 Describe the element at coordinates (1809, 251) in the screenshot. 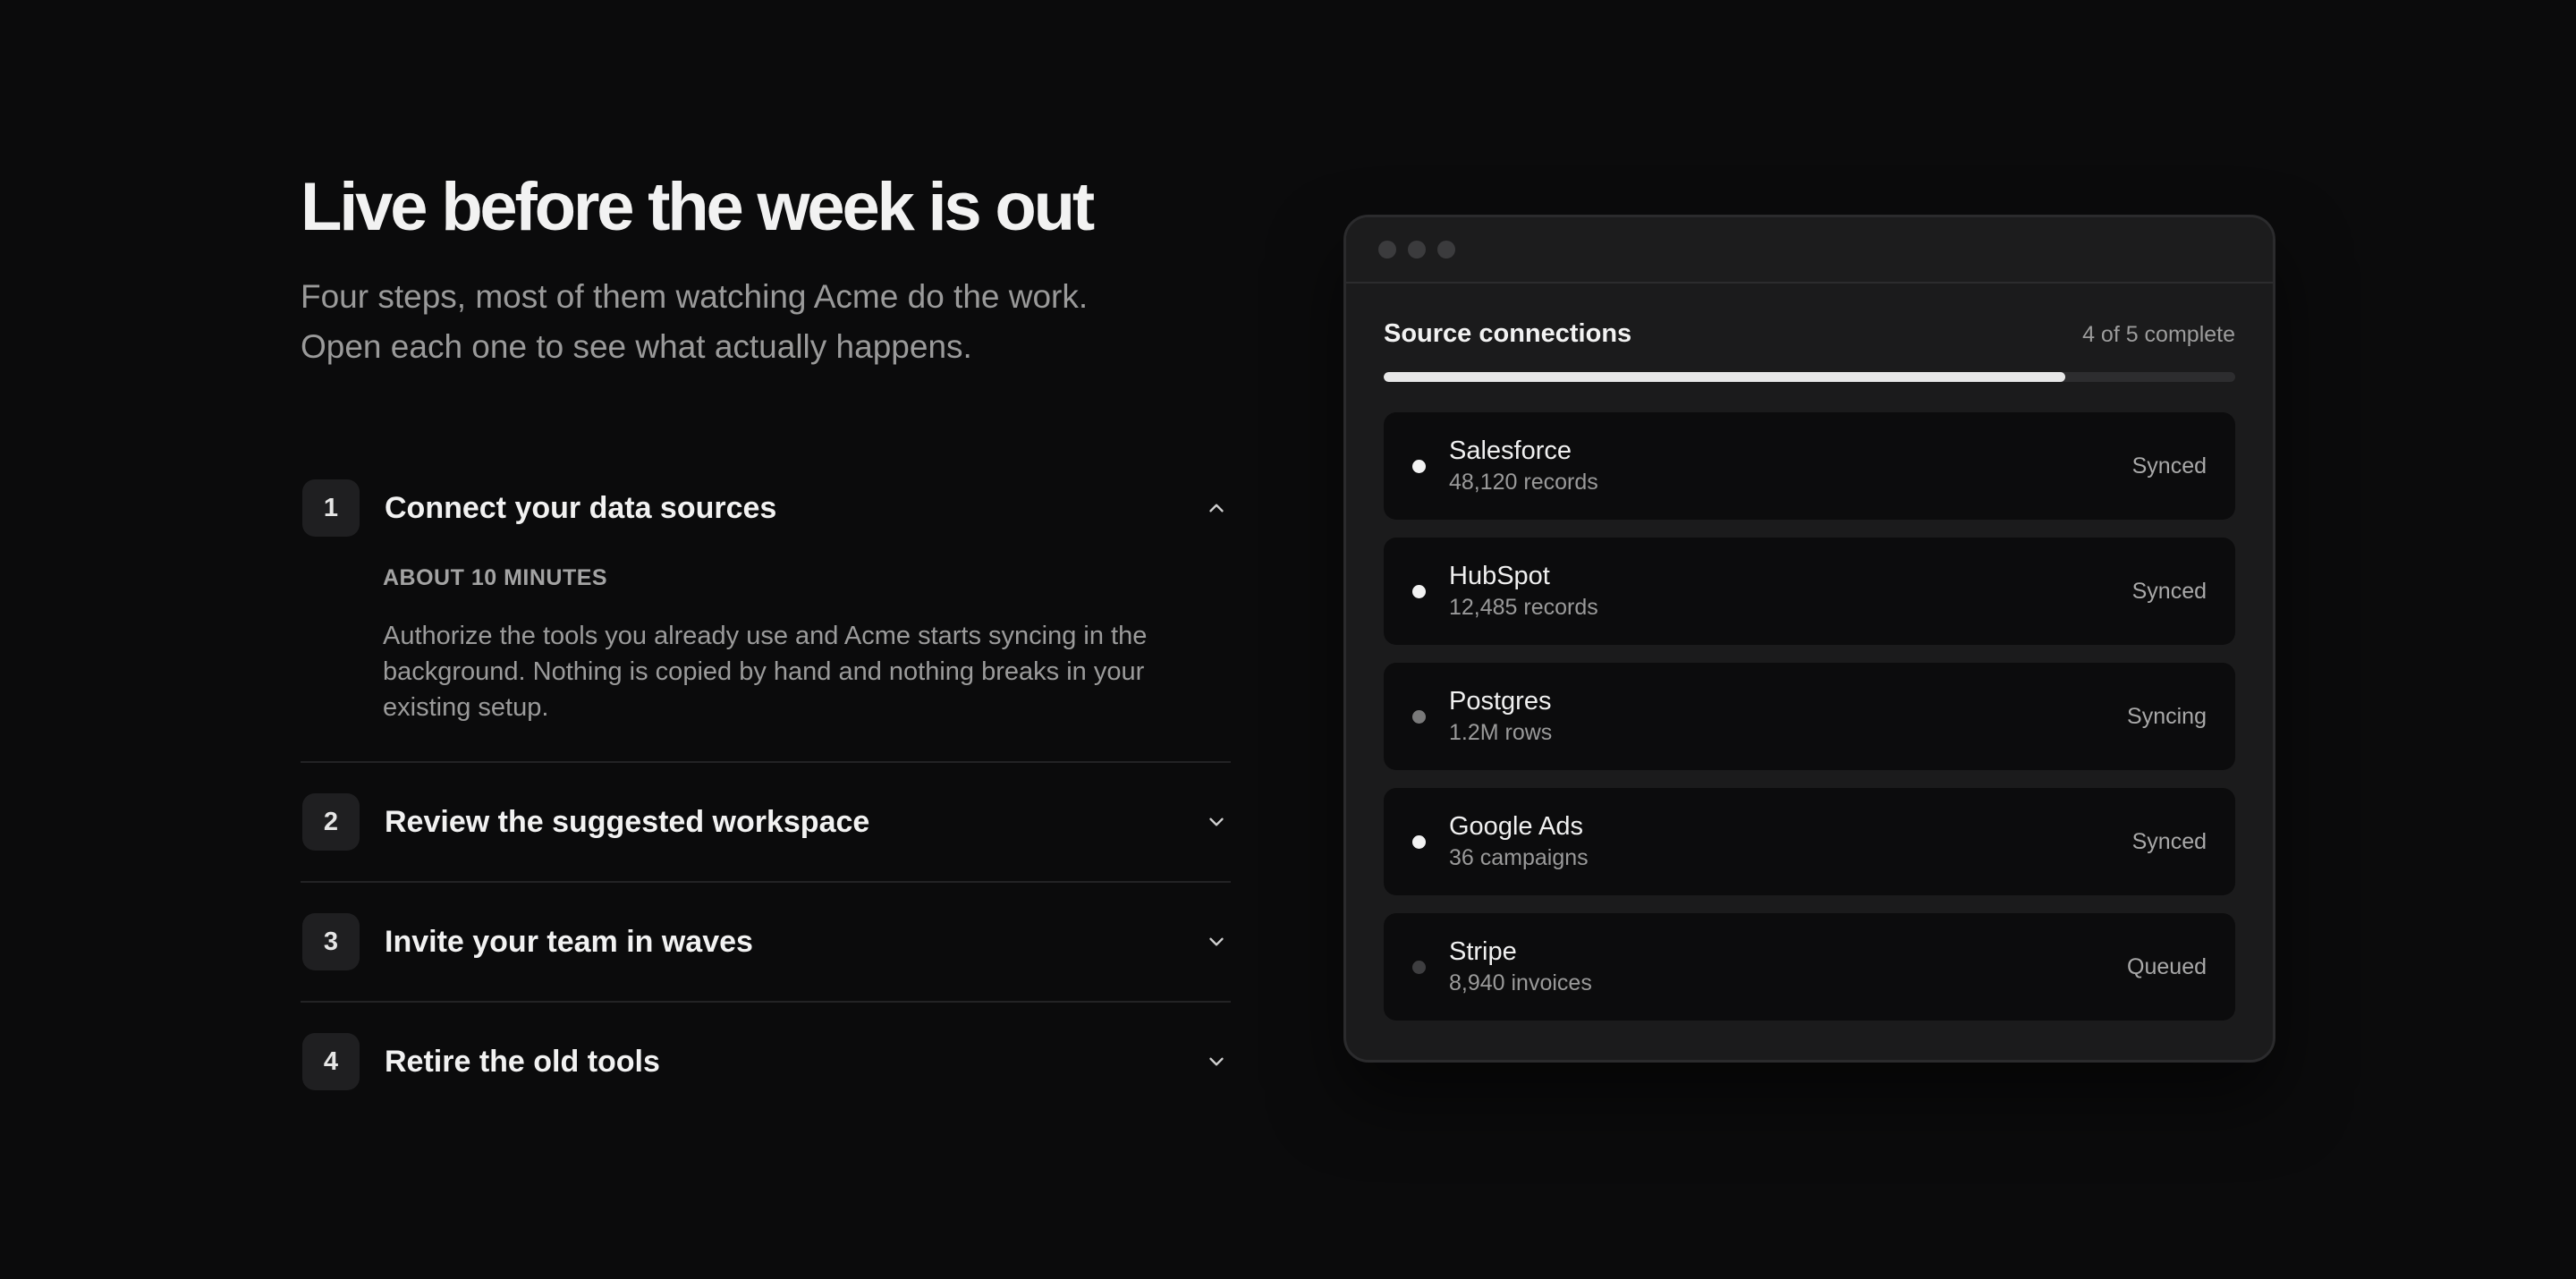

I see `window-titlebar` at that location.